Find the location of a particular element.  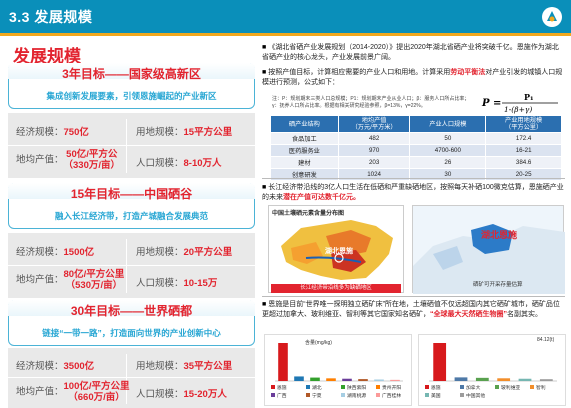

china-selenium-map: 中国土壤硒元素含量分布图 湖北恩施 长江经济带沿线多为缺硒地区 is located at coordinates (336, 249).